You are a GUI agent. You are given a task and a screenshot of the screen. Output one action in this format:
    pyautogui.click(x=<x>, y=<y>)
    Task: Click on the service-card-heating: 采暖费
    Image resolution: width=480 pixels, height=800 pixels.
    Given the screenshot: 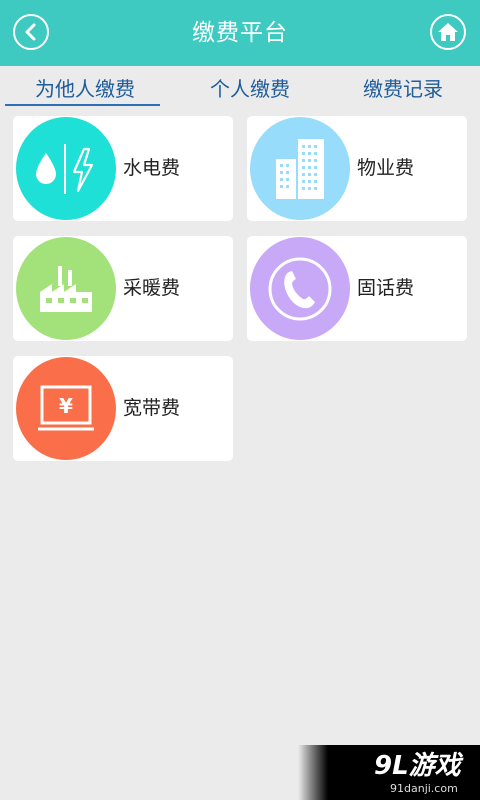 What is the action you would take?
    pyautogui.click(x=123, y=288)
    